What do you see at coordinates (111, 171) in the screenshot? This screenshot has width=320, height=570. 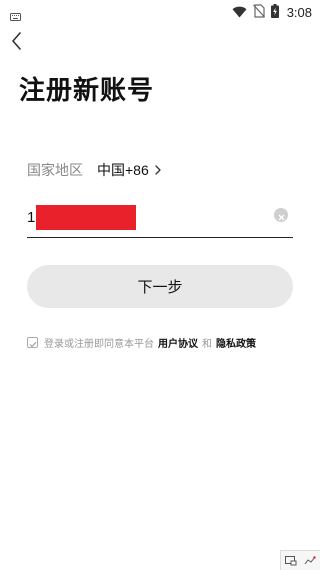 I see `region-country: 中国` at bounding box center [111, 171].